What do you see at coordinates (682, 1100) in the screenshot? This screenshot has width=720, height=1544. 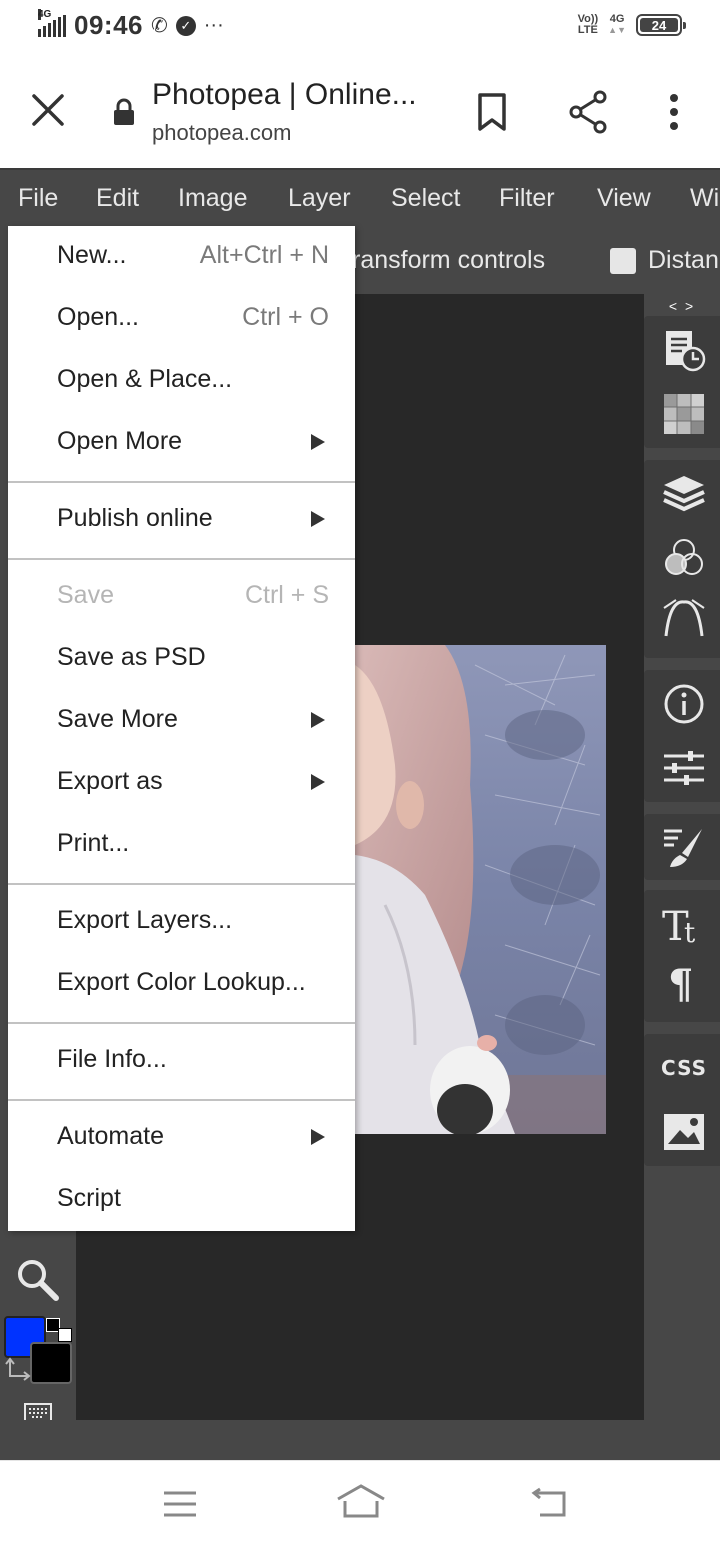 I see `panel-group-6: CSS` at bounding box center [682, 1100].